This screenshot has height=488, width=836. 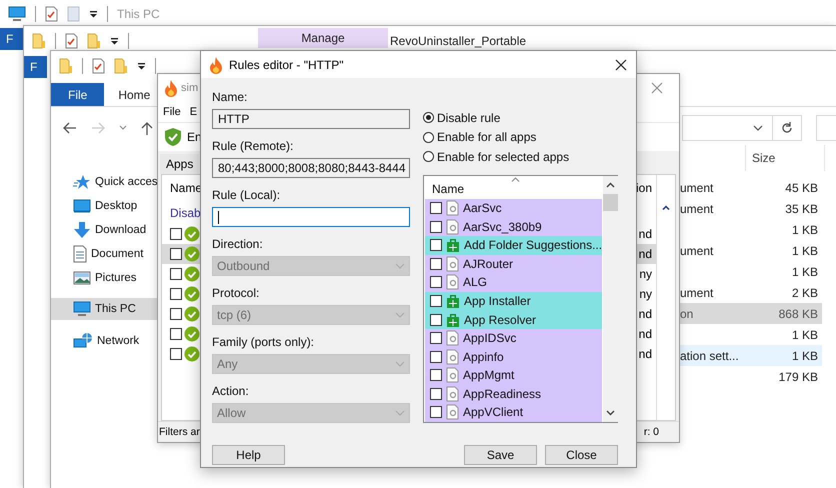 What do you see at coordinates (138, 14) in the screenshot?
I see `window-title: This PC` at bounding box center [138, 14].